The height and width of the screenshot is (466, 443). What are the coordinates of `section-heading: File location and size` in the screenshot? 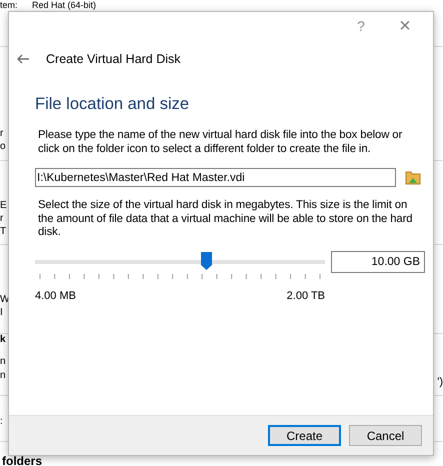 It's located at (112, 104).